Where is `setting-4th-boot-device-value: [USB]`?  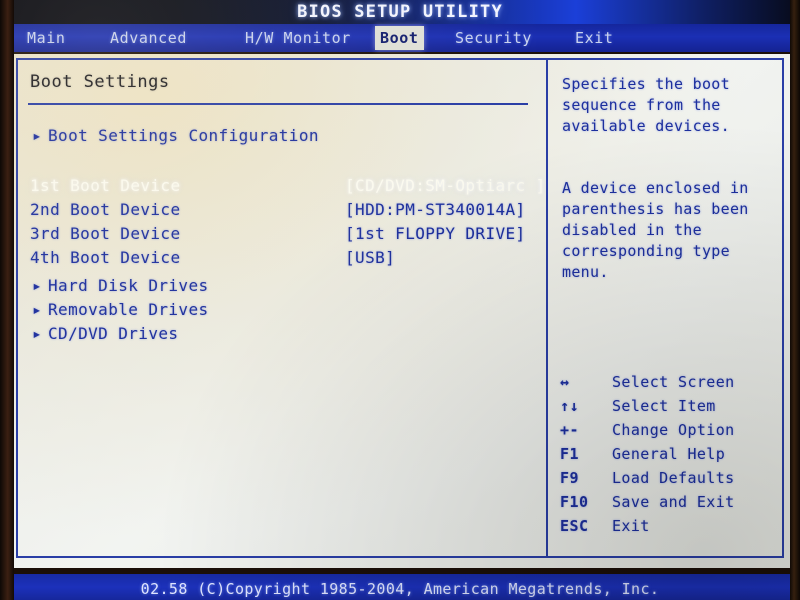 setting-4th-boot-device-value: [USB] is located at coordinates (370, 257).